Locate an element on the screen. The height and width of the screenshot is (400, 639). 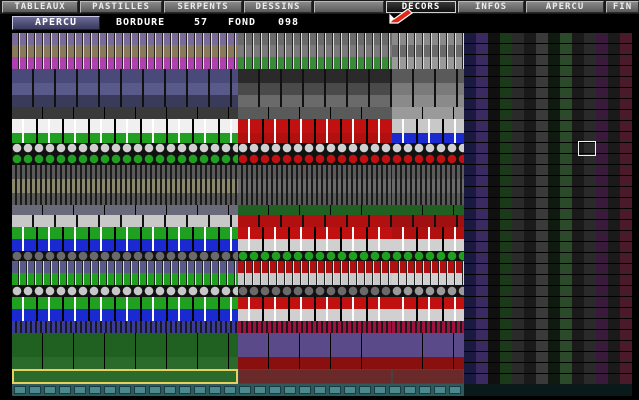
tab-infos: INFOS is located at coordinates (491, 7).